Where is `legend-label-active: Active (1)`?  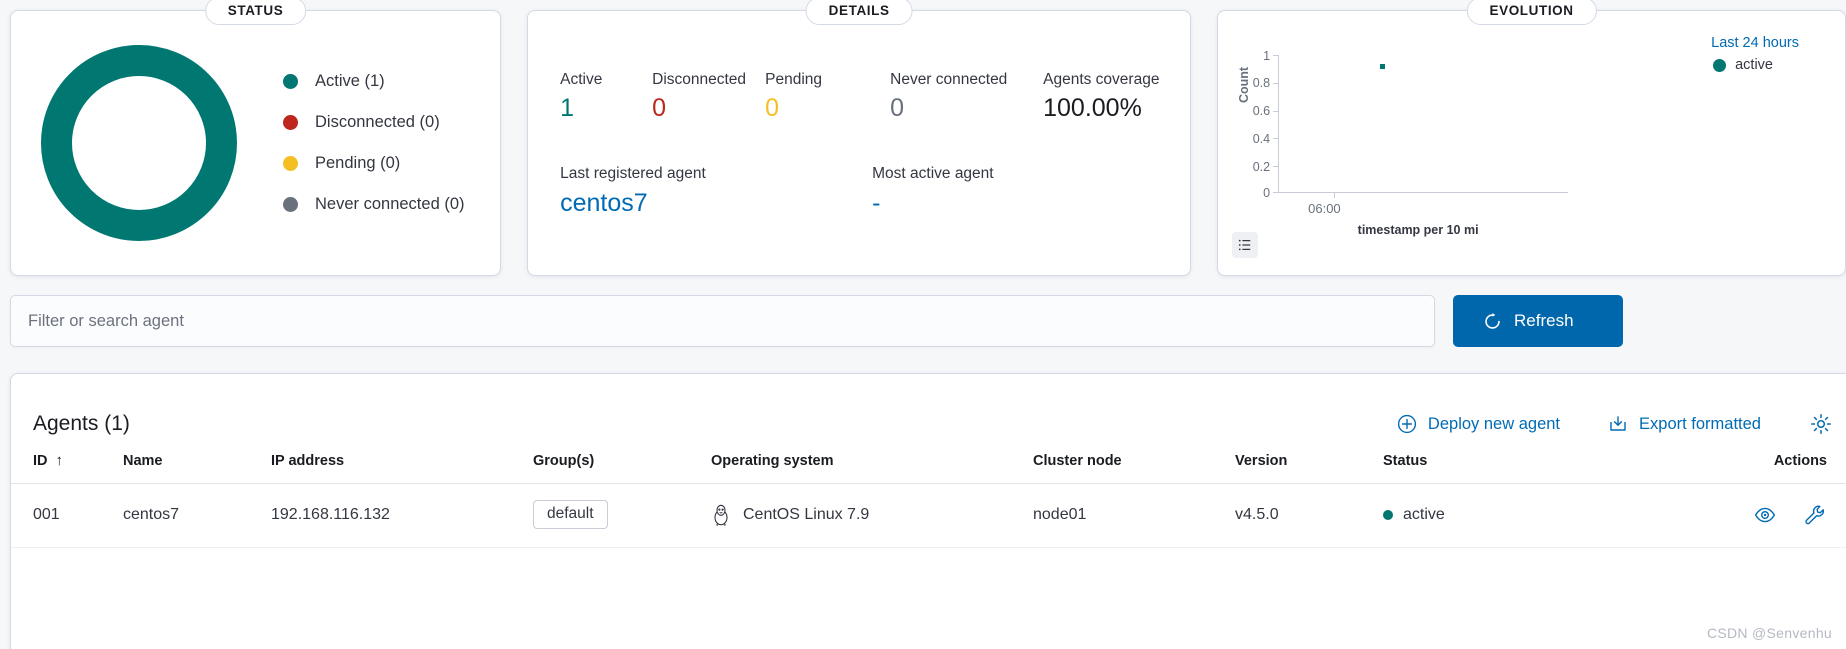
legend-label-active: Active (1) is located at coordinates (350, 81).